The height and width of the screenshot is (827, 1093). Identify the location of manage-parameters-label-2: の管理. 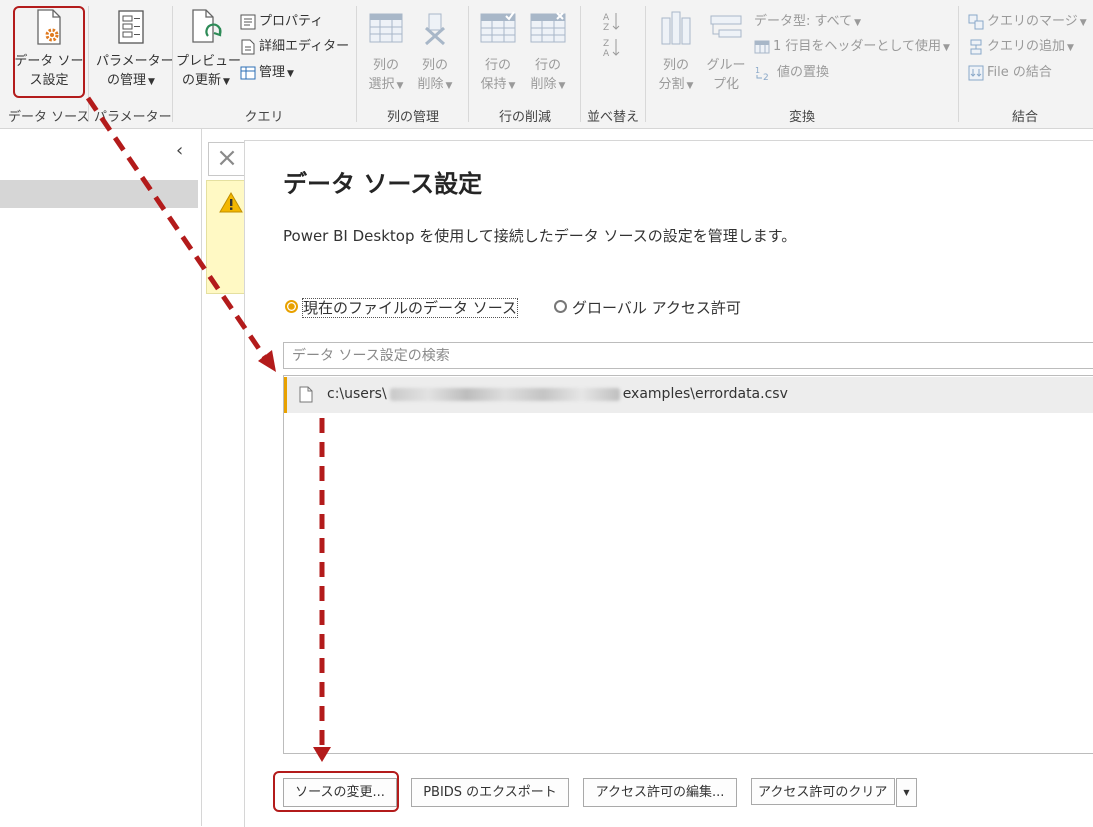
(127, 80).